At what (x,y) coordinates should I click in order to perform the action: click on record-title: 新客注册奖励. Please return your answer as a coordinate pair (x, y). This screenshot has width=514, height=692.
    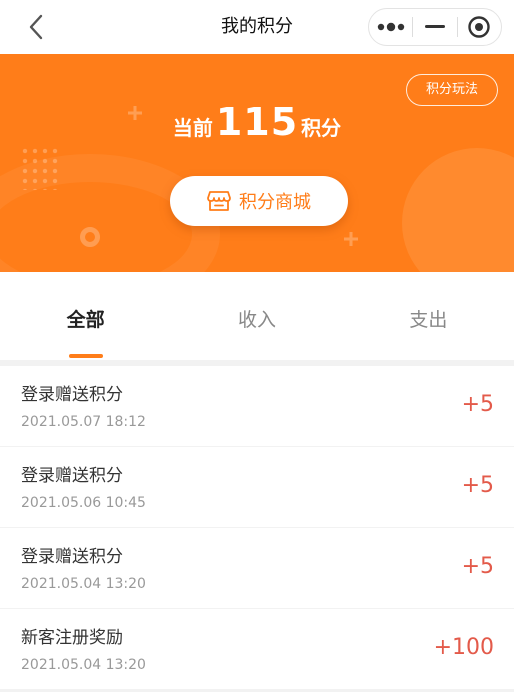
    Looking at the image, I should click on (72, 638).